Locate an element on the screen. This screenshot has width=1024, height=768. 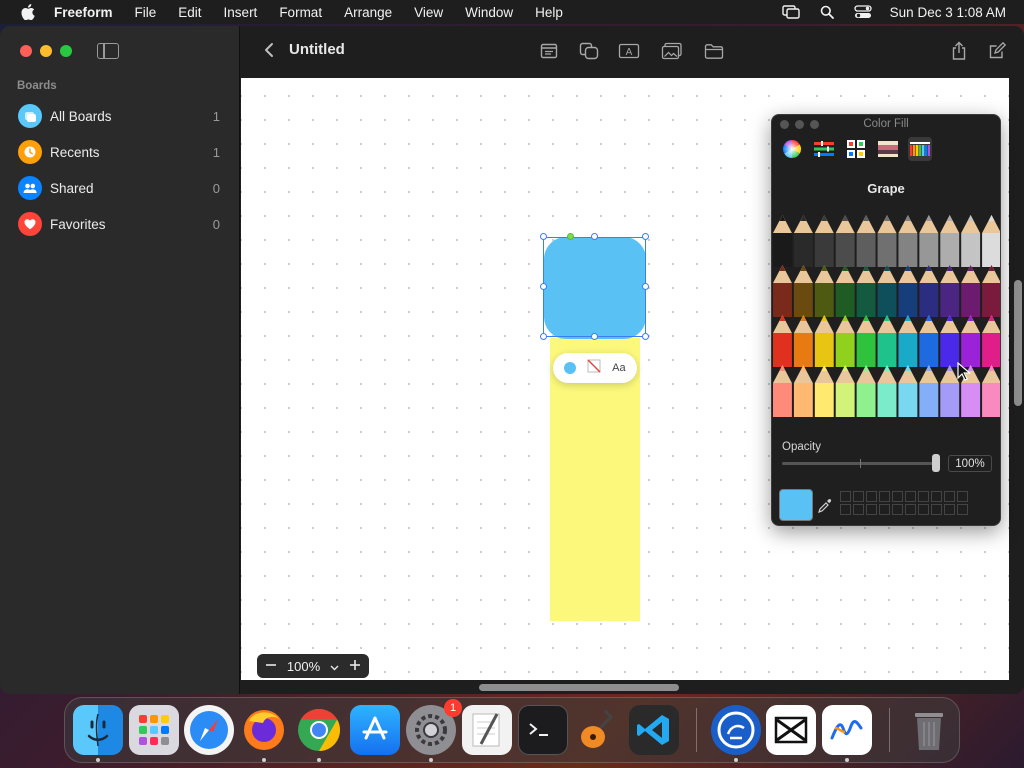
capcut-icon is located at coordinates (791, 730).